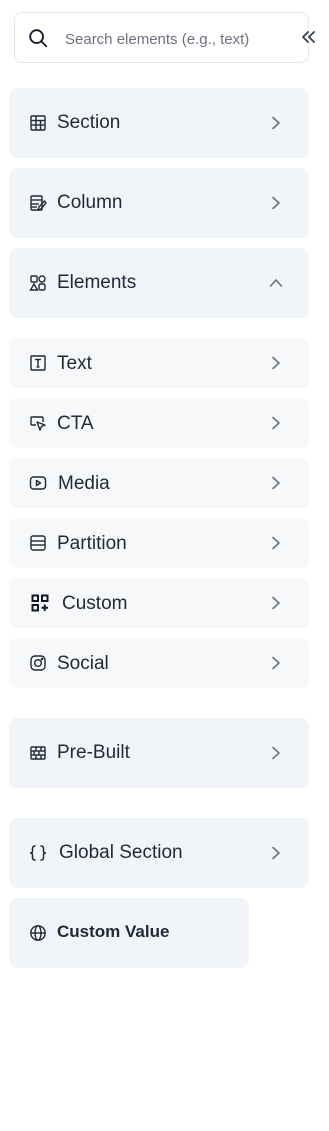  I want to click on global-section-label: Global Section, so click(121, 852).